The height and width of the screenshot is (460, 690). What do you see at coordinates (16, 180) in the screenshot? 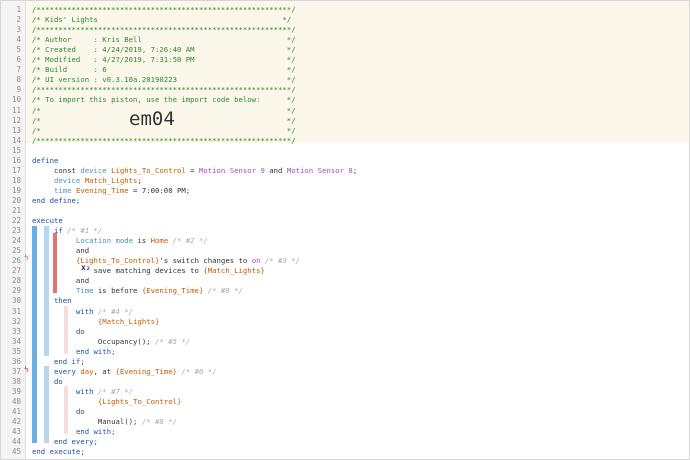
I see `line-number: 18` at bounding box center [16, 180].